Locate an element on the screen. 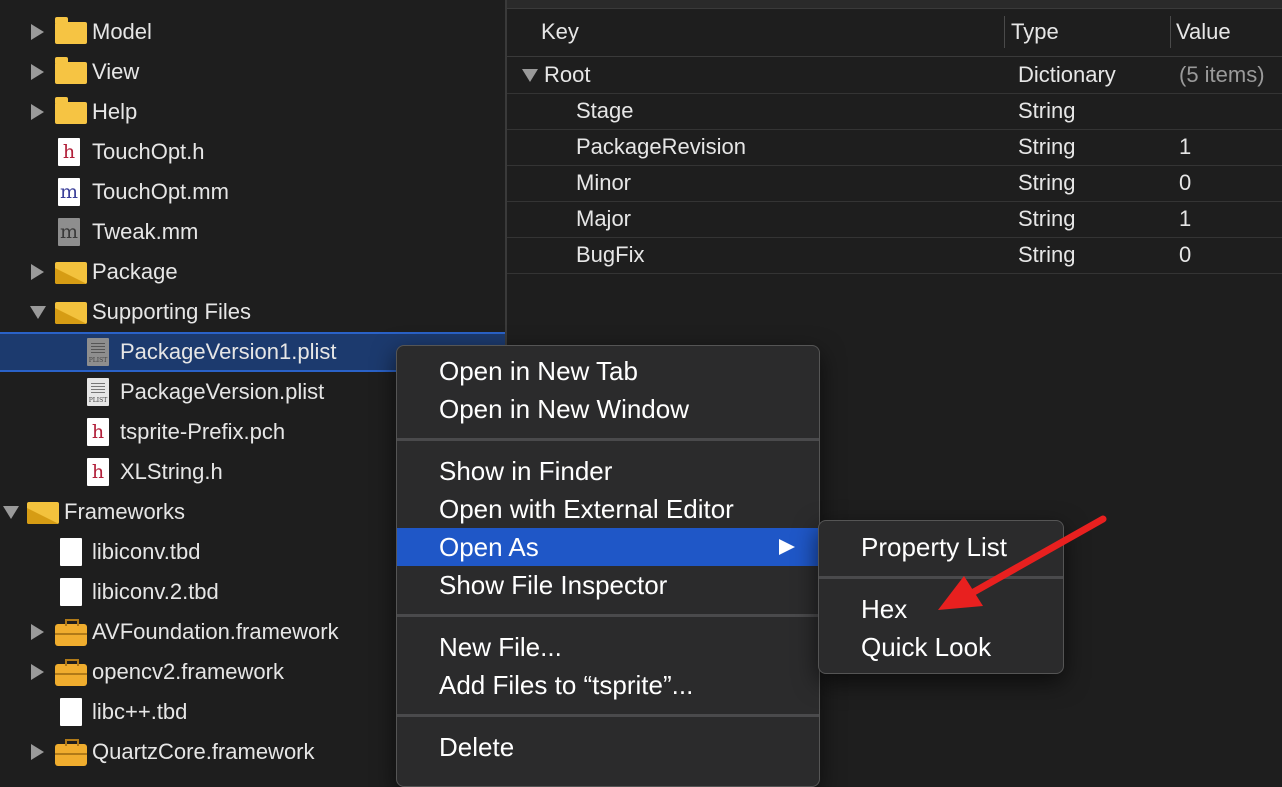  submenu-item-label: Property List is located at coordinates (934, 547).